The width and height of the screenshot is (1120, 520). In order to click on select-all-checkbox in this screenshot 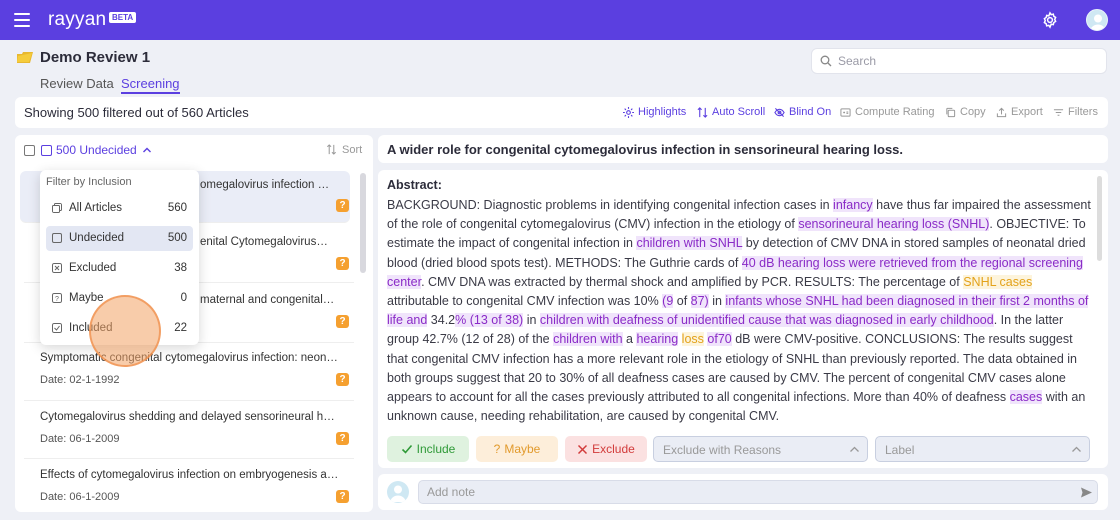, I will do `click(29, 150)`.